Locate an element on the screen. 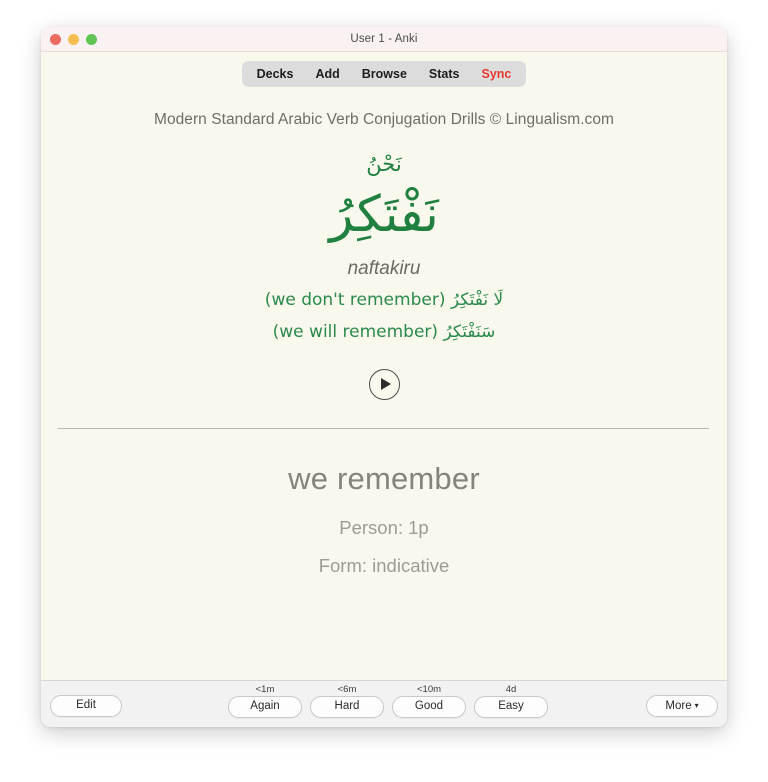  window-title: User 1 - Anki is located at coordinates (384, 39).